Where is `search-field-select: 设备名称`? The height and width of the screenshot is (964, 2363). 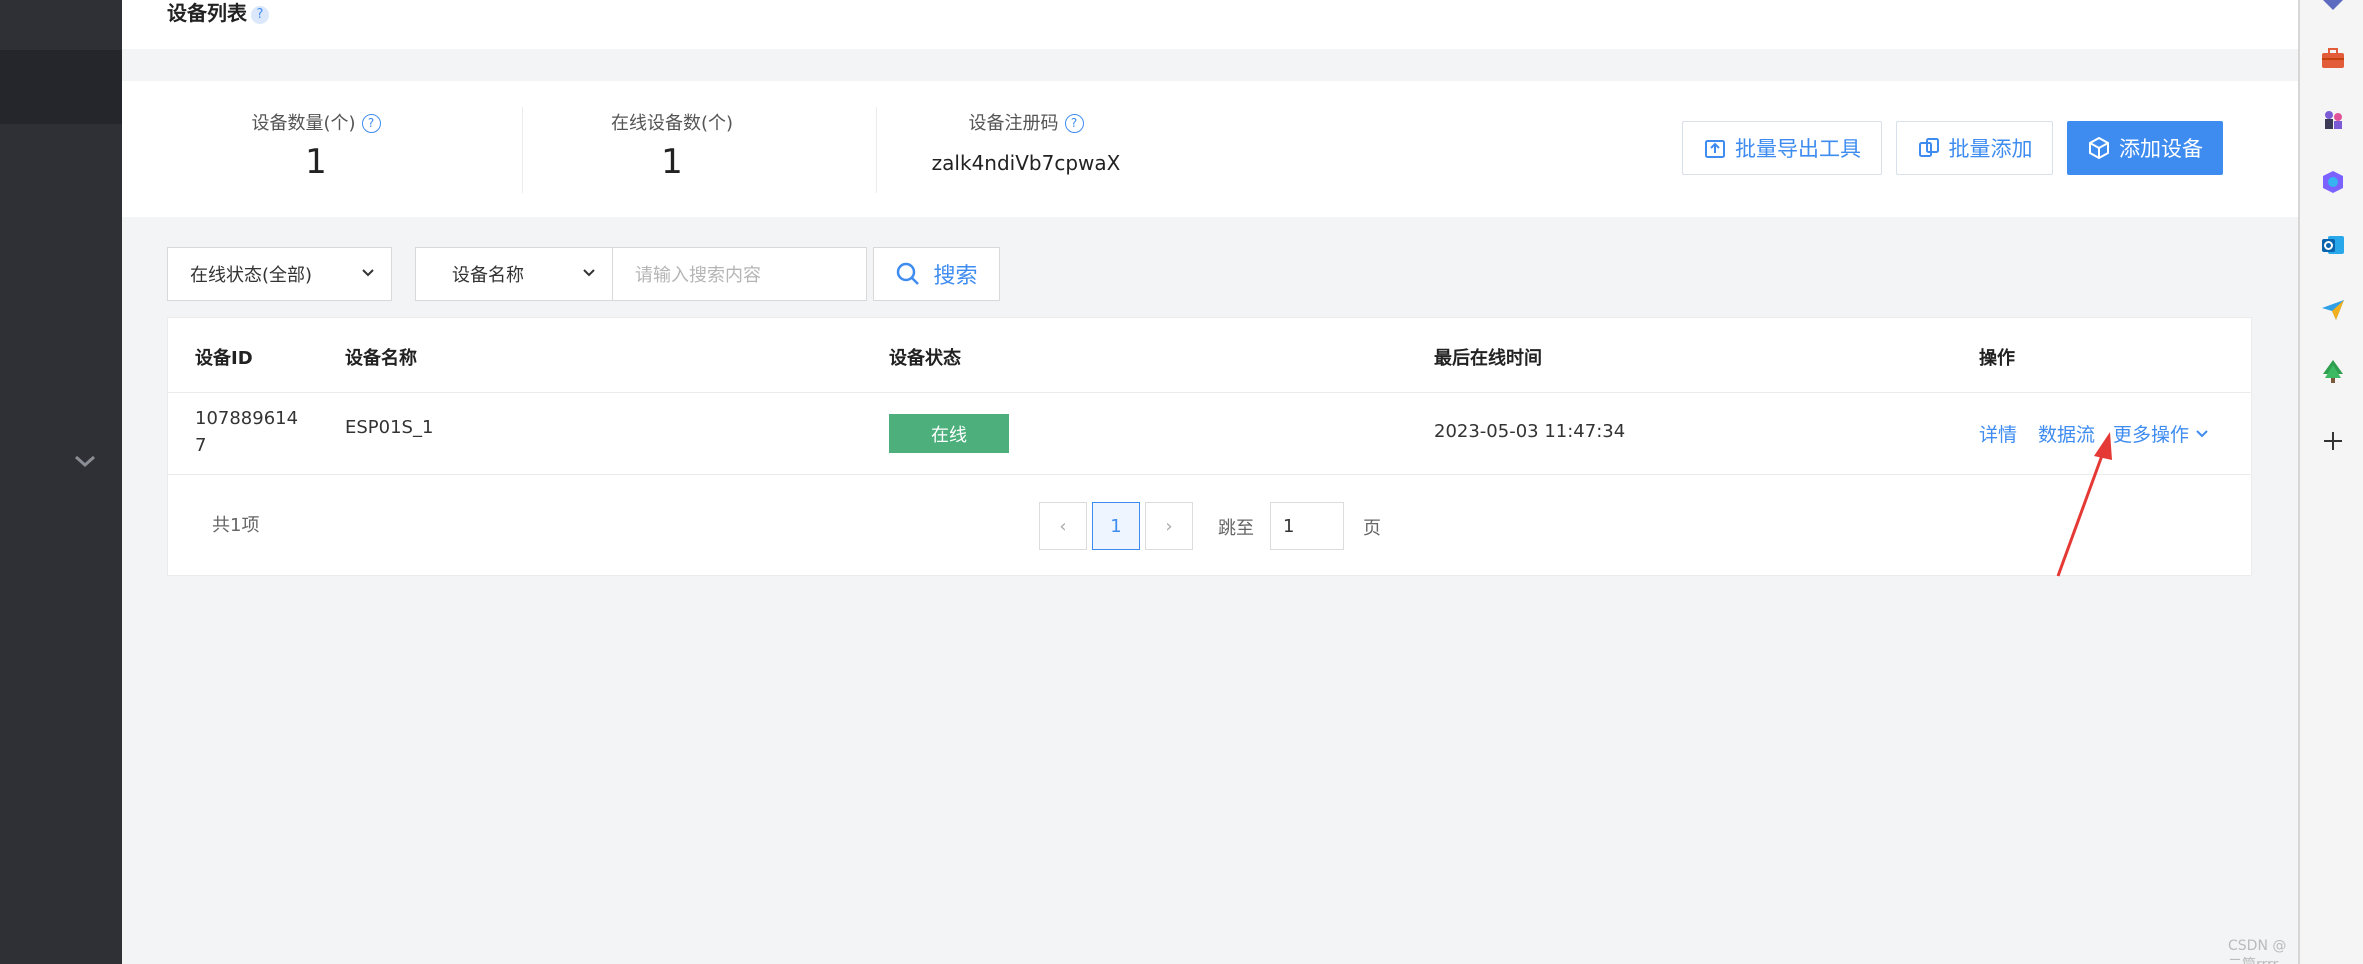 search-field-select: 设备名称 is located at coordinates (514, 274).